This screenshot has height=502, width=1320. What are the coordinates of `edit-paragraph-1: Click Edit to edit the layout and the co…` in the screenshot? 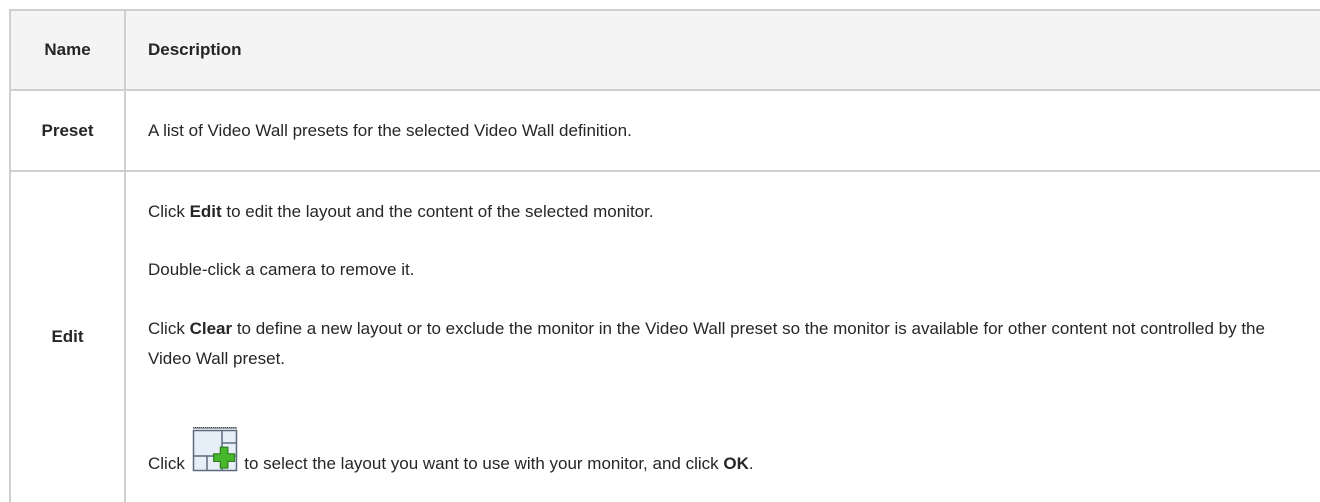 It's located at (401, 211).